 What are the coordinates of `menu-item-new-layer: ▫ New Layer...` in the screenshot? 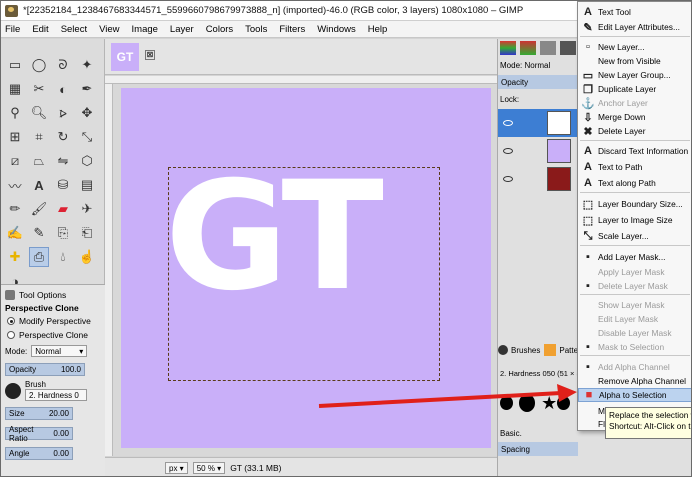 It's located at (634, 47).